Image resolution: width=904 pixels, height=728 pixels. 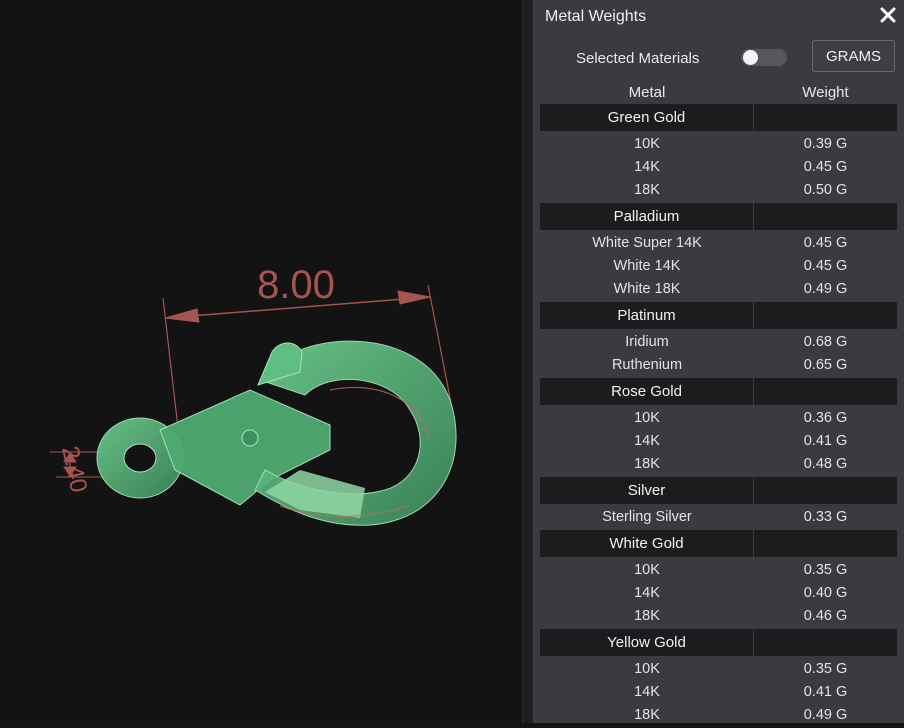 What do you see at coordinates (647, 341) in the screenshot?
I see `alloy-name: Iridium` at bounding box center [647, 341].